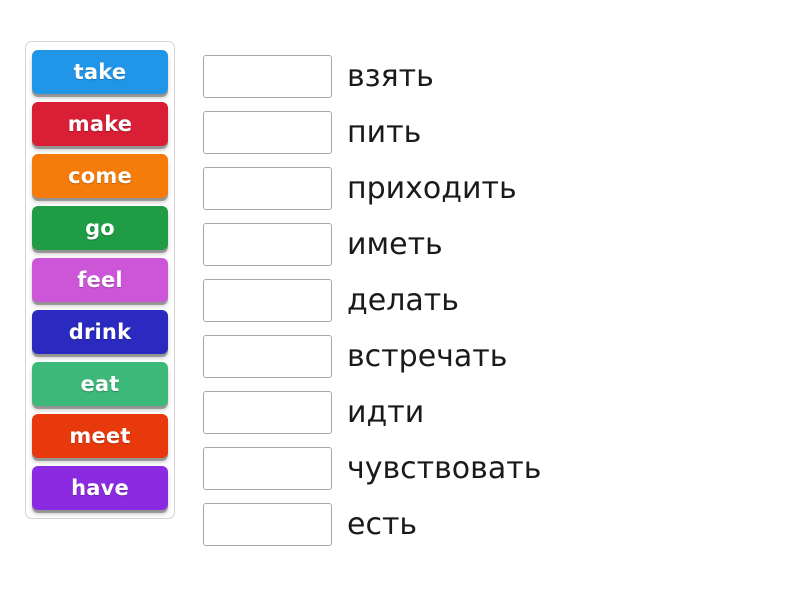 Image resolution: width=800 pixels, height=600 pixels. I want to click on word-tile-drink: drink, so click(100, 332).